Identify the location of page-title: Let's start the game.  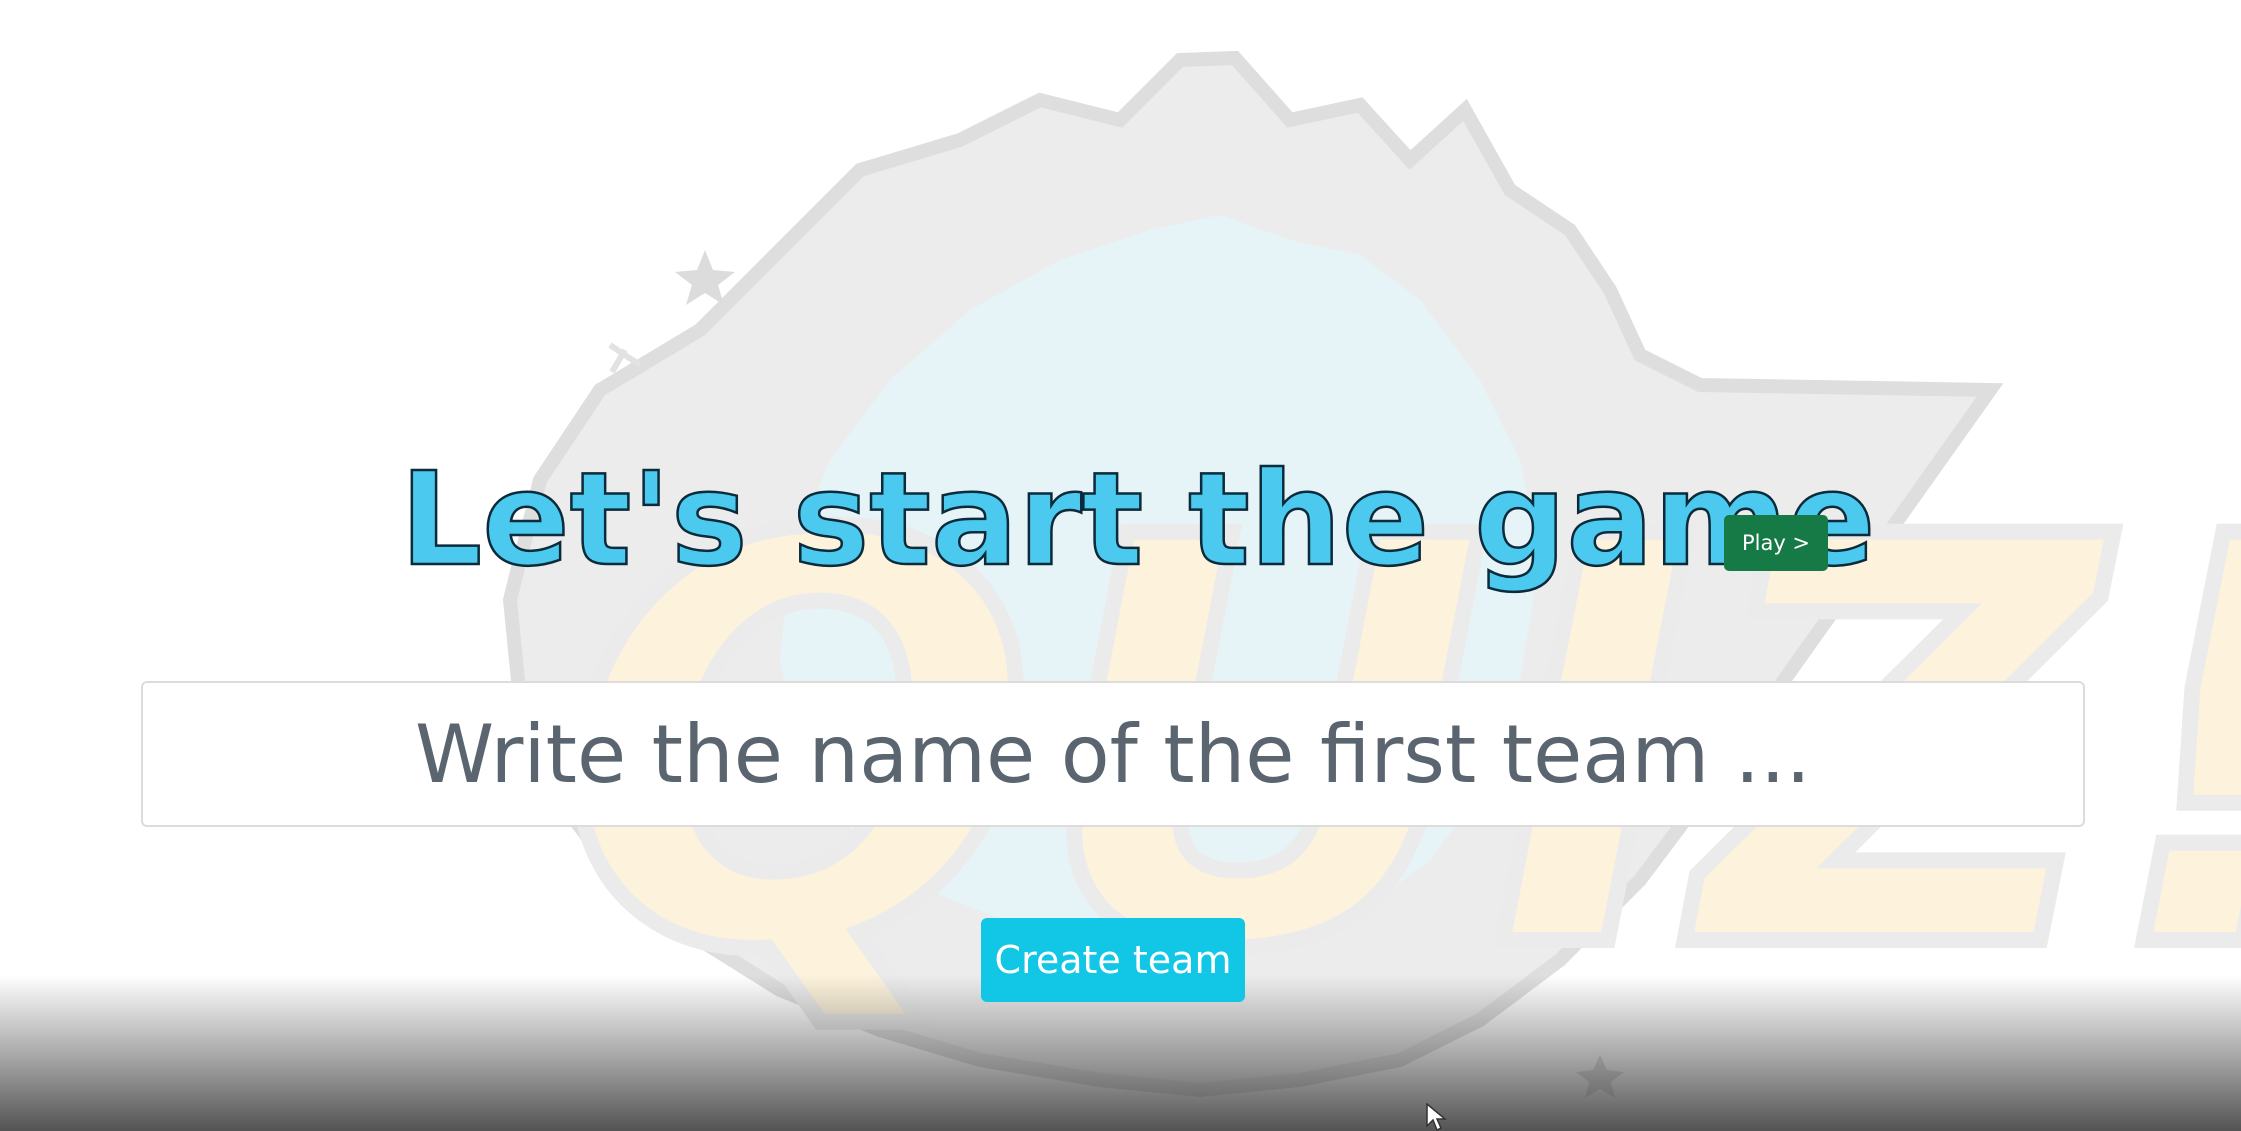
(1138, 520).